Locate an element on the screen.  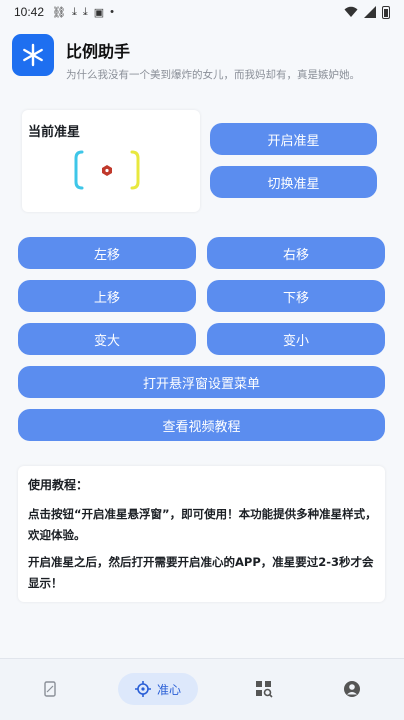
nav-item-profile is located at coordinates (352, 689).